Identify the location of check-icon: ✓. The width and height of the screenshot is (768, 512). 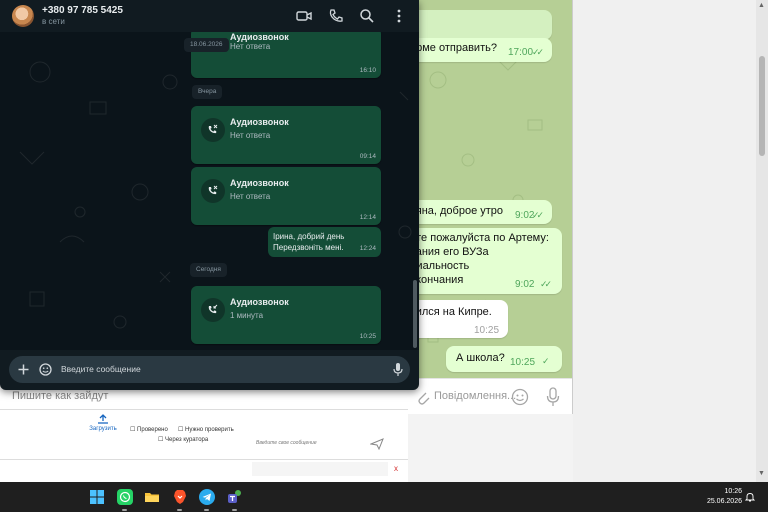
(545, 361).